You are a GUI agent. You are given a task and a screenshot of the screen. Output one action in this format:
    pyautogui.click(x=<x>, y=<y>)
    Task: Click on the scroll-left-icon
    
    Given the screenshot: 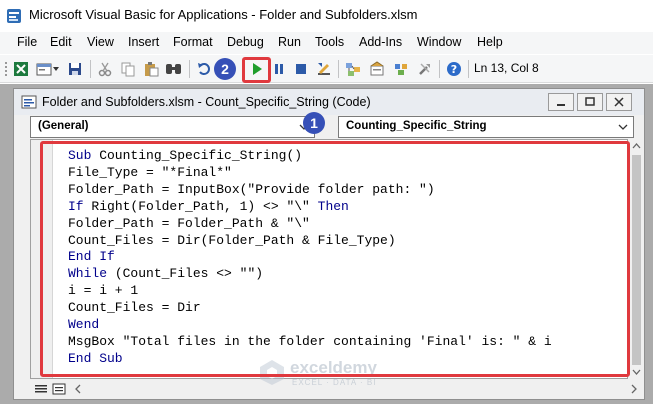 What is the action you would take?
    pyautogui.click(x=78, y=389)
    